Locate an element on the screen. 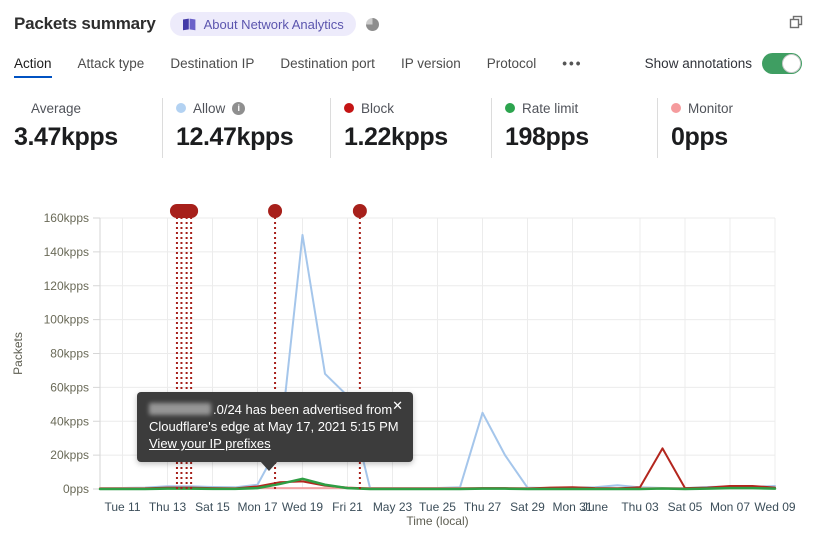  about-network-analytics-badge: About Network Analytics is located at coordinates (262, 24).